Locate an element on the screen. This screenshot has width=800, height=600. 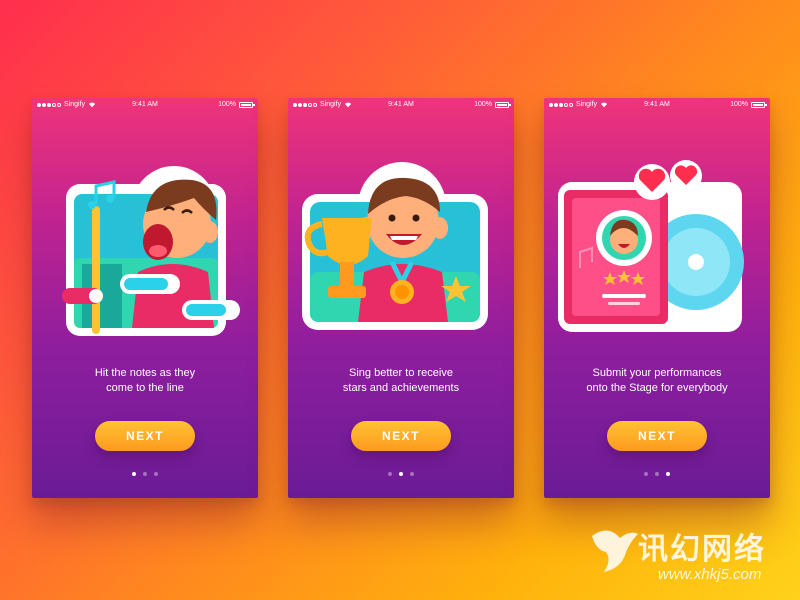
singing-boy-illustration is located at coordinates (151, 251).